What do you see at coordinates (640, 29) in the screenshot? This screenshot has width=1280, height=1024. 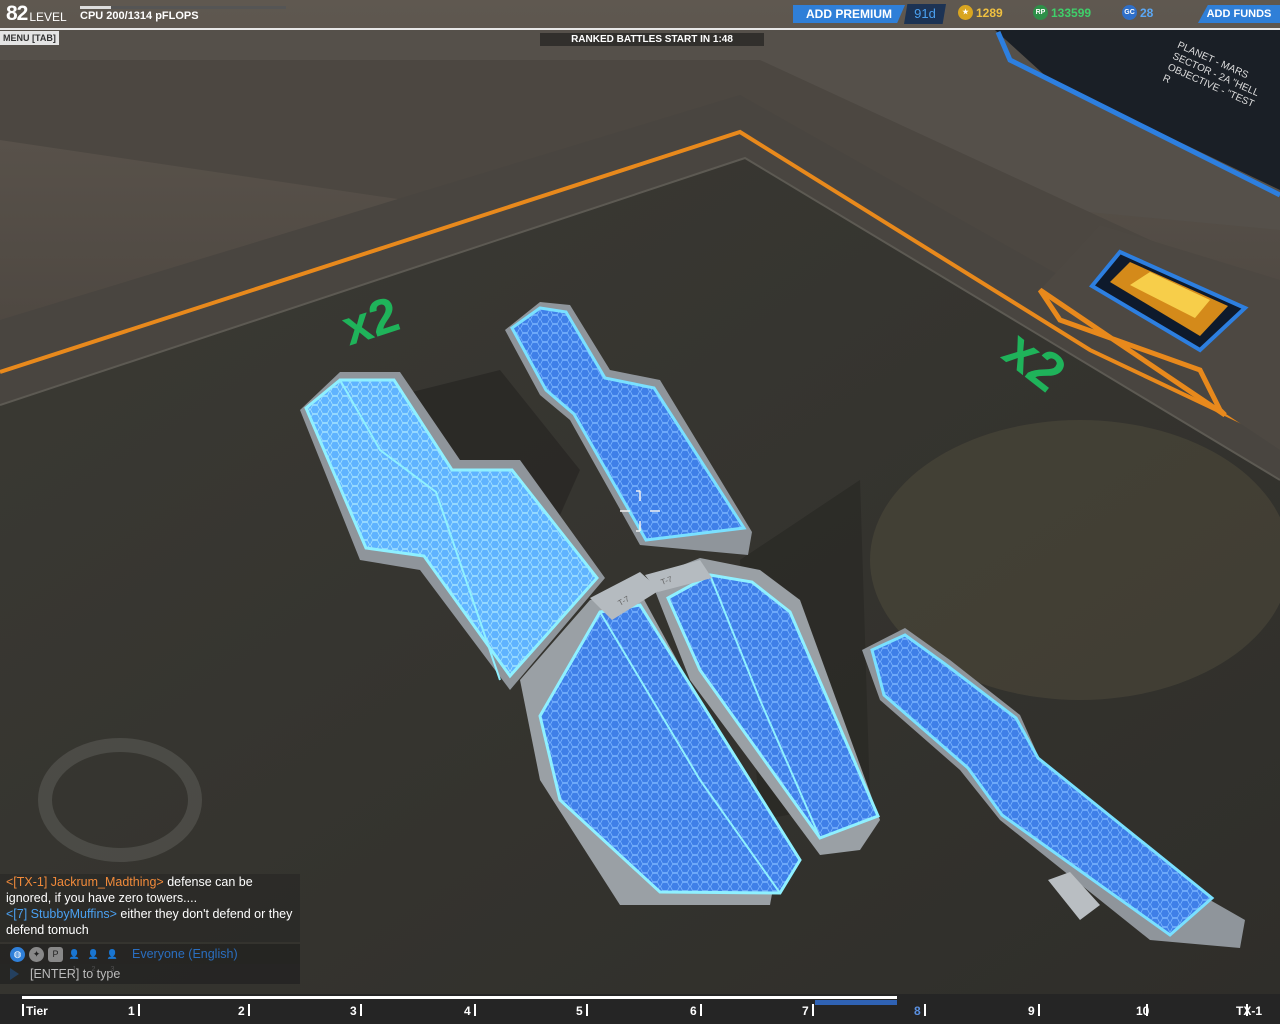 I see `hud-divider` at bounding box center [640, 29].